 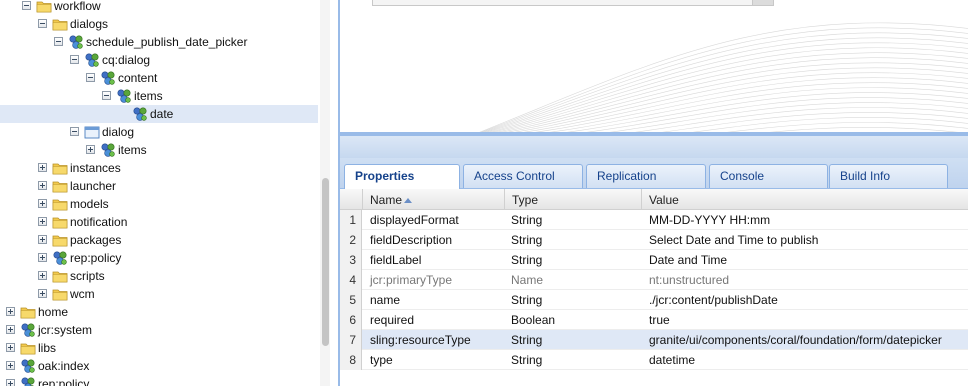 I want to click on tree-node: dialog, so click(x=159, y=132).